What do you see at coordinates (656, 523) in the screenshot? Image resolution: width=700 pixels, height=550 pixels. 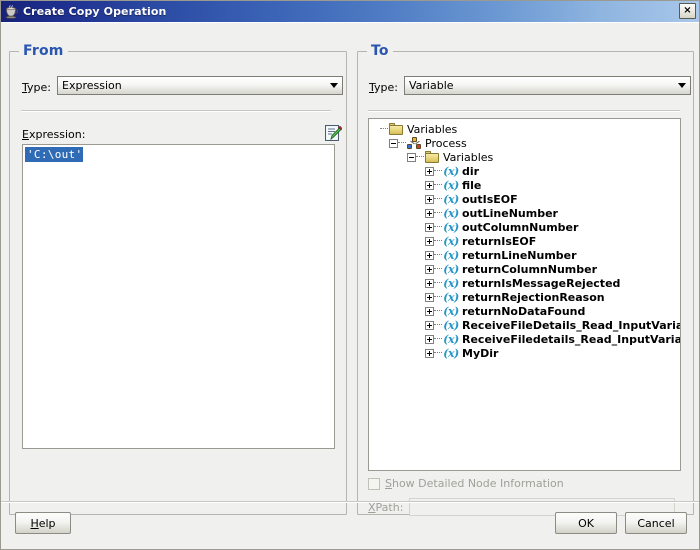 I see `cancel-button: Cancel` at bounding box center [656, 523].